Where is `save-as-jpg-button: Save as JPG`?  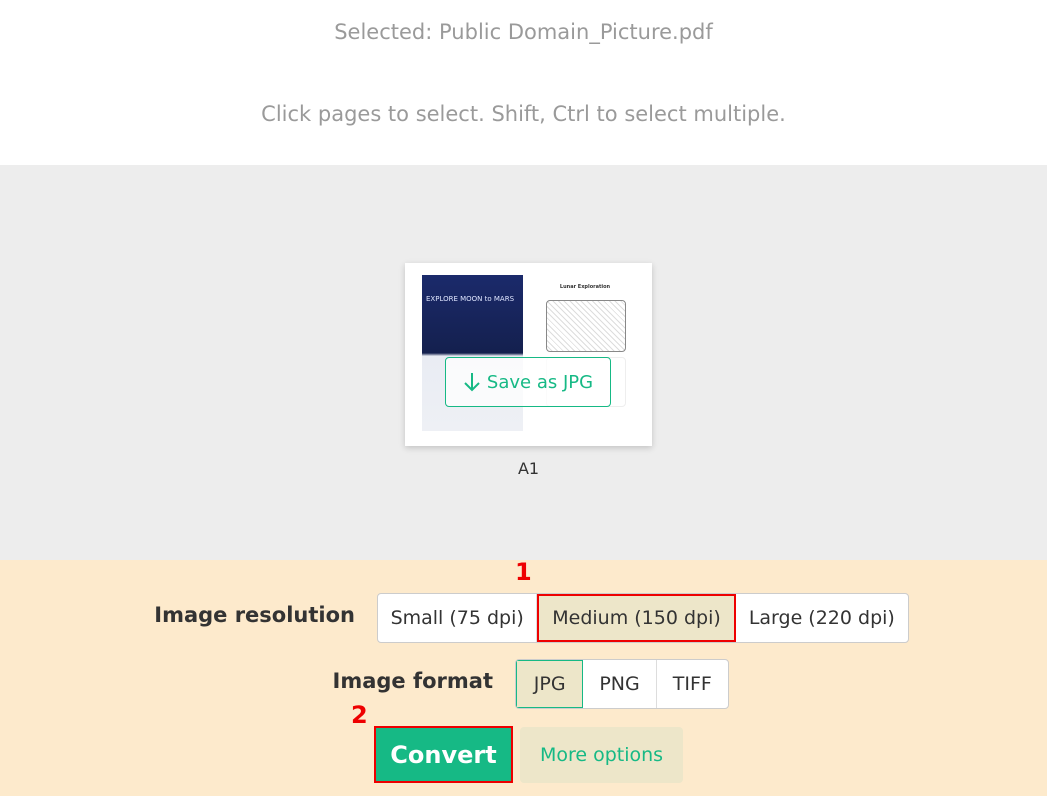 save-as-jpg-button: Save as JPG is located at coordinates (528, 382).